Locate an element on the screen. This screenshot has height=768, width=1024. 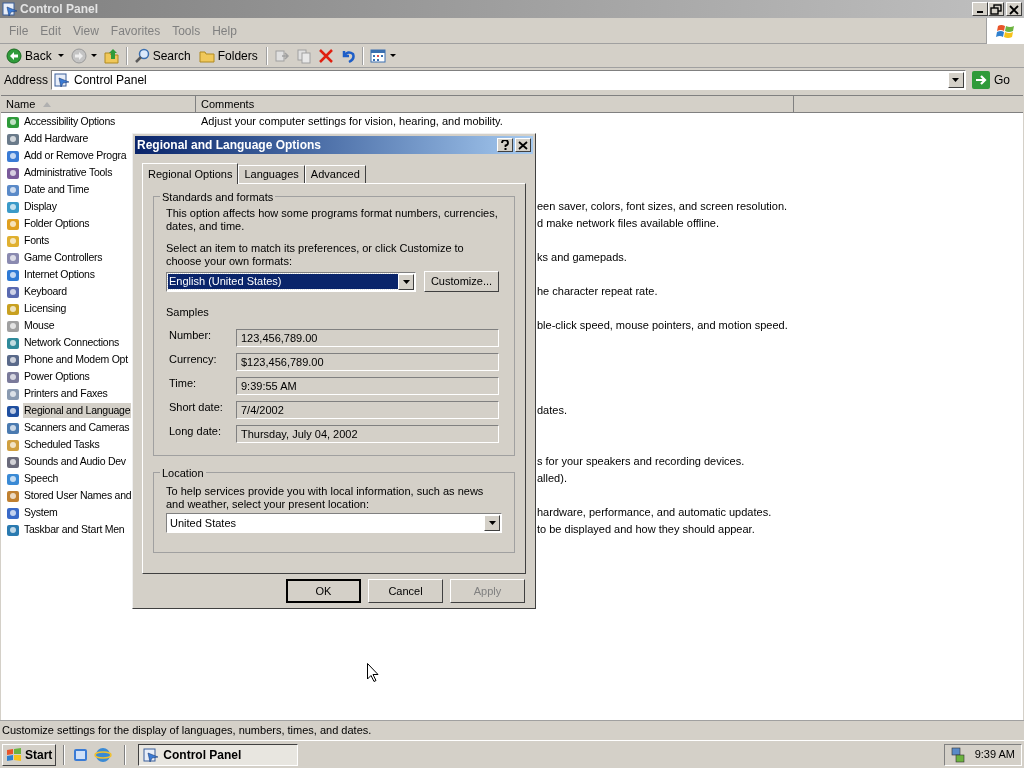
start-button: Start is located at coordinates (29, 754).